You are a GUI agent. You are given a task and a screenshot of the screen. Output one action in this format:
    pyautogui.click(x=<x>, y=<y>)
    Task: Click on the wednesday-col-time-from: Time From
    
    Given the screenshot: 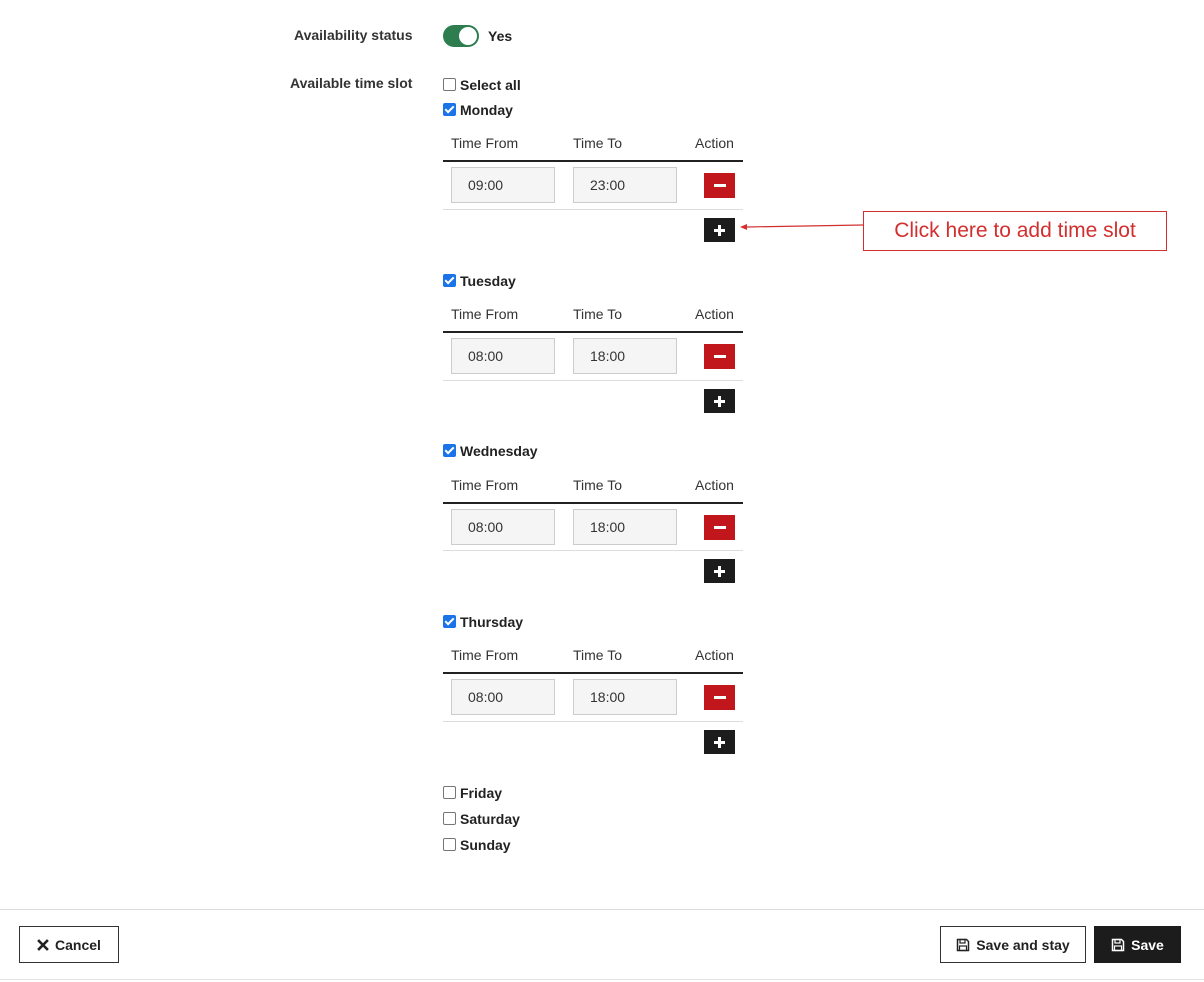 What is the action you would take?
    pyautogui.click(x=485, y=485)
    